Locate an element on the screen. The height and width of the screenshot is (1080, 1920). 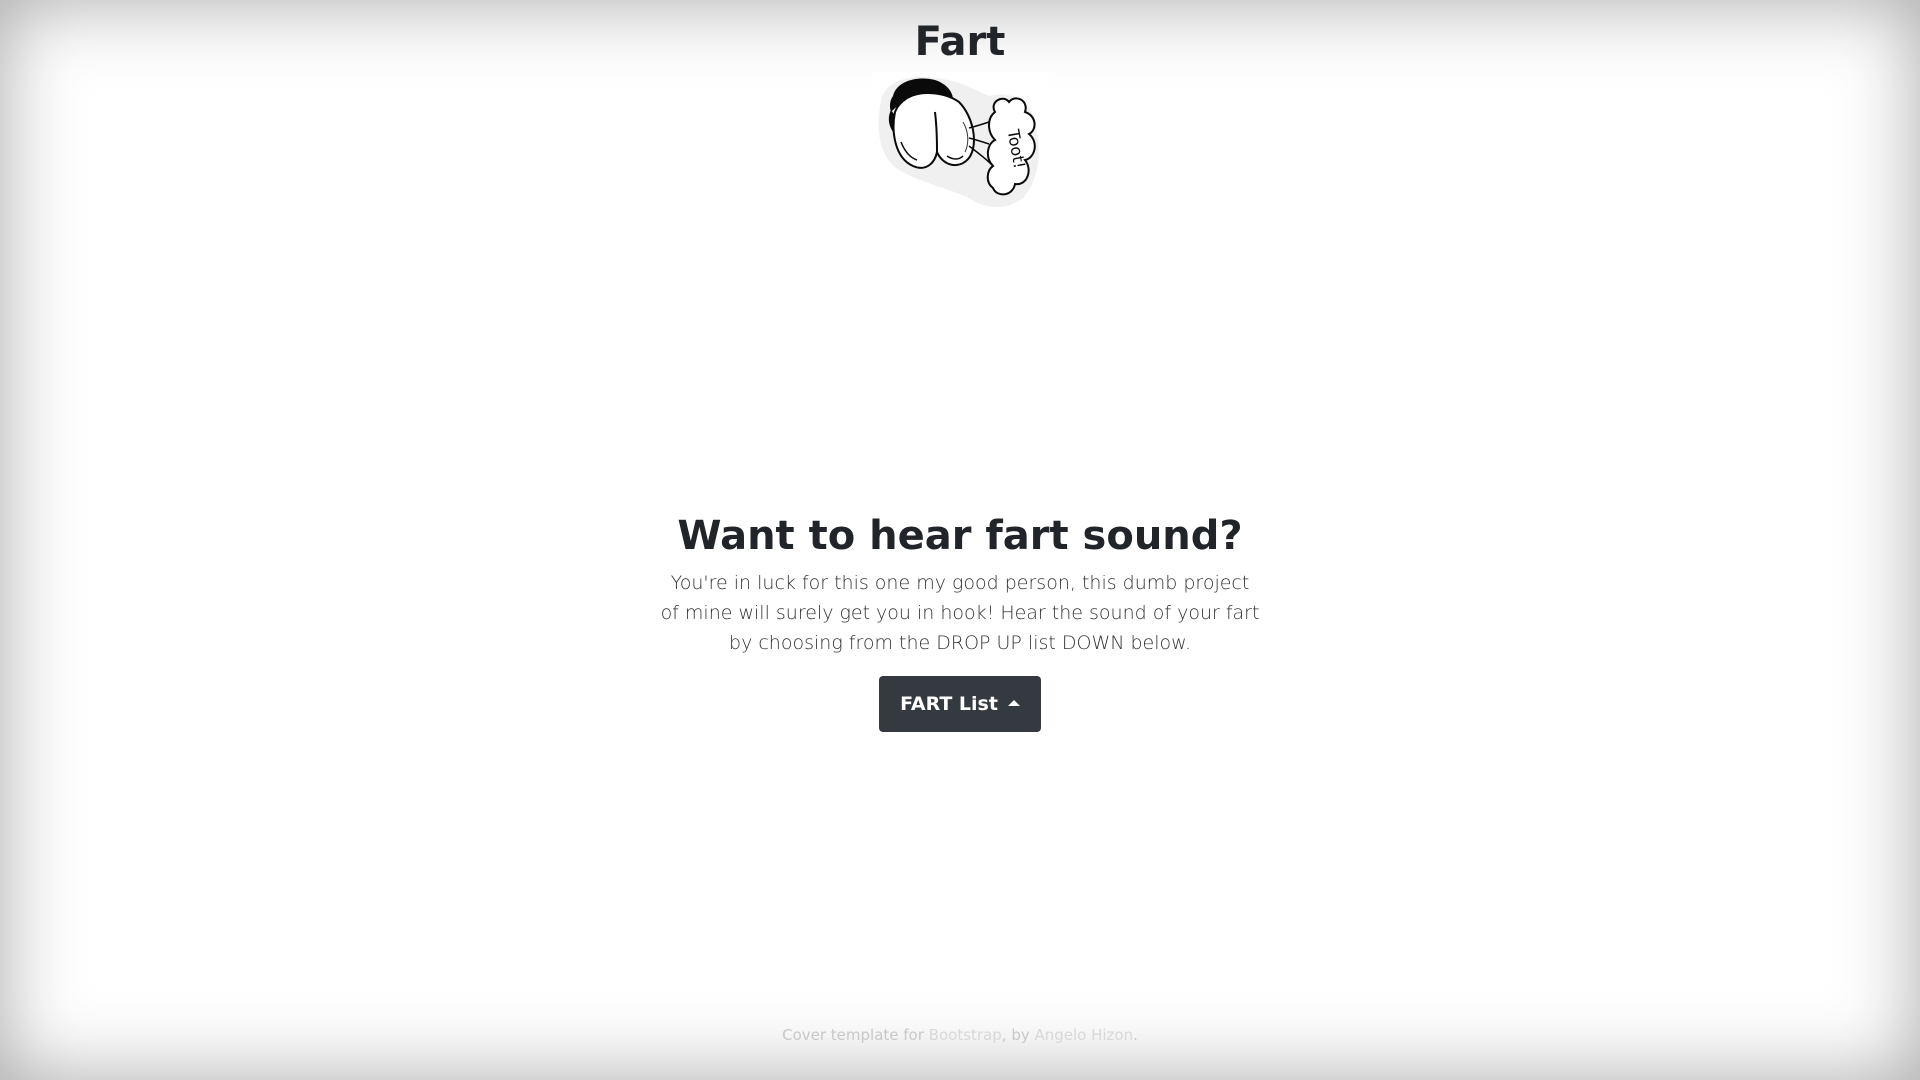
fart-list-dropup-button: FART List is located at coordinates (960, 704).